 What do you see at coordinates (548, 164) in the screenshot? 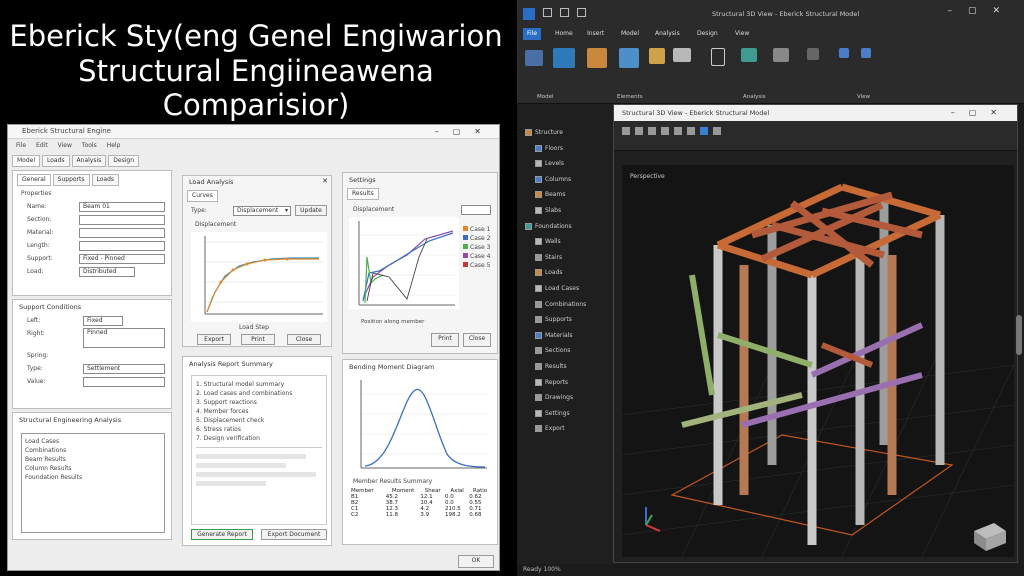
I see `tree-item: Levels` at bounding box center [548, 164].